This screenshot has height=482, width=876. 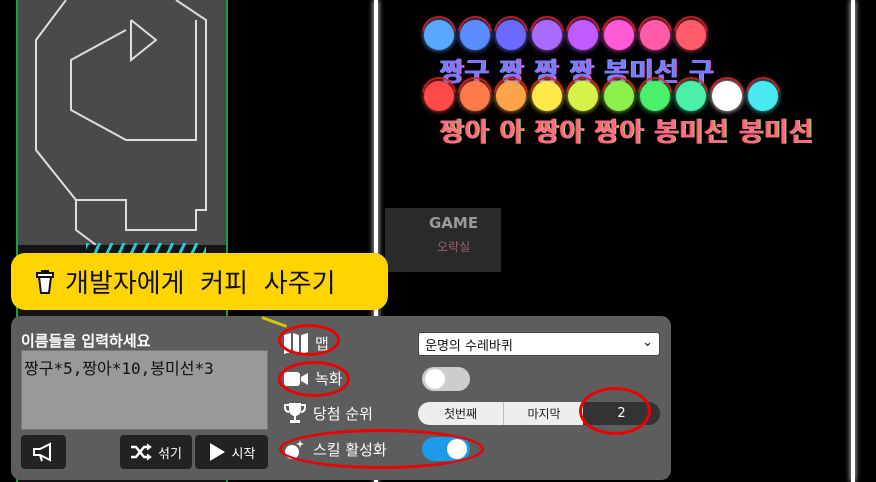 I want to click on rank-label: 당첨 순위, so click(x=343, y=413).